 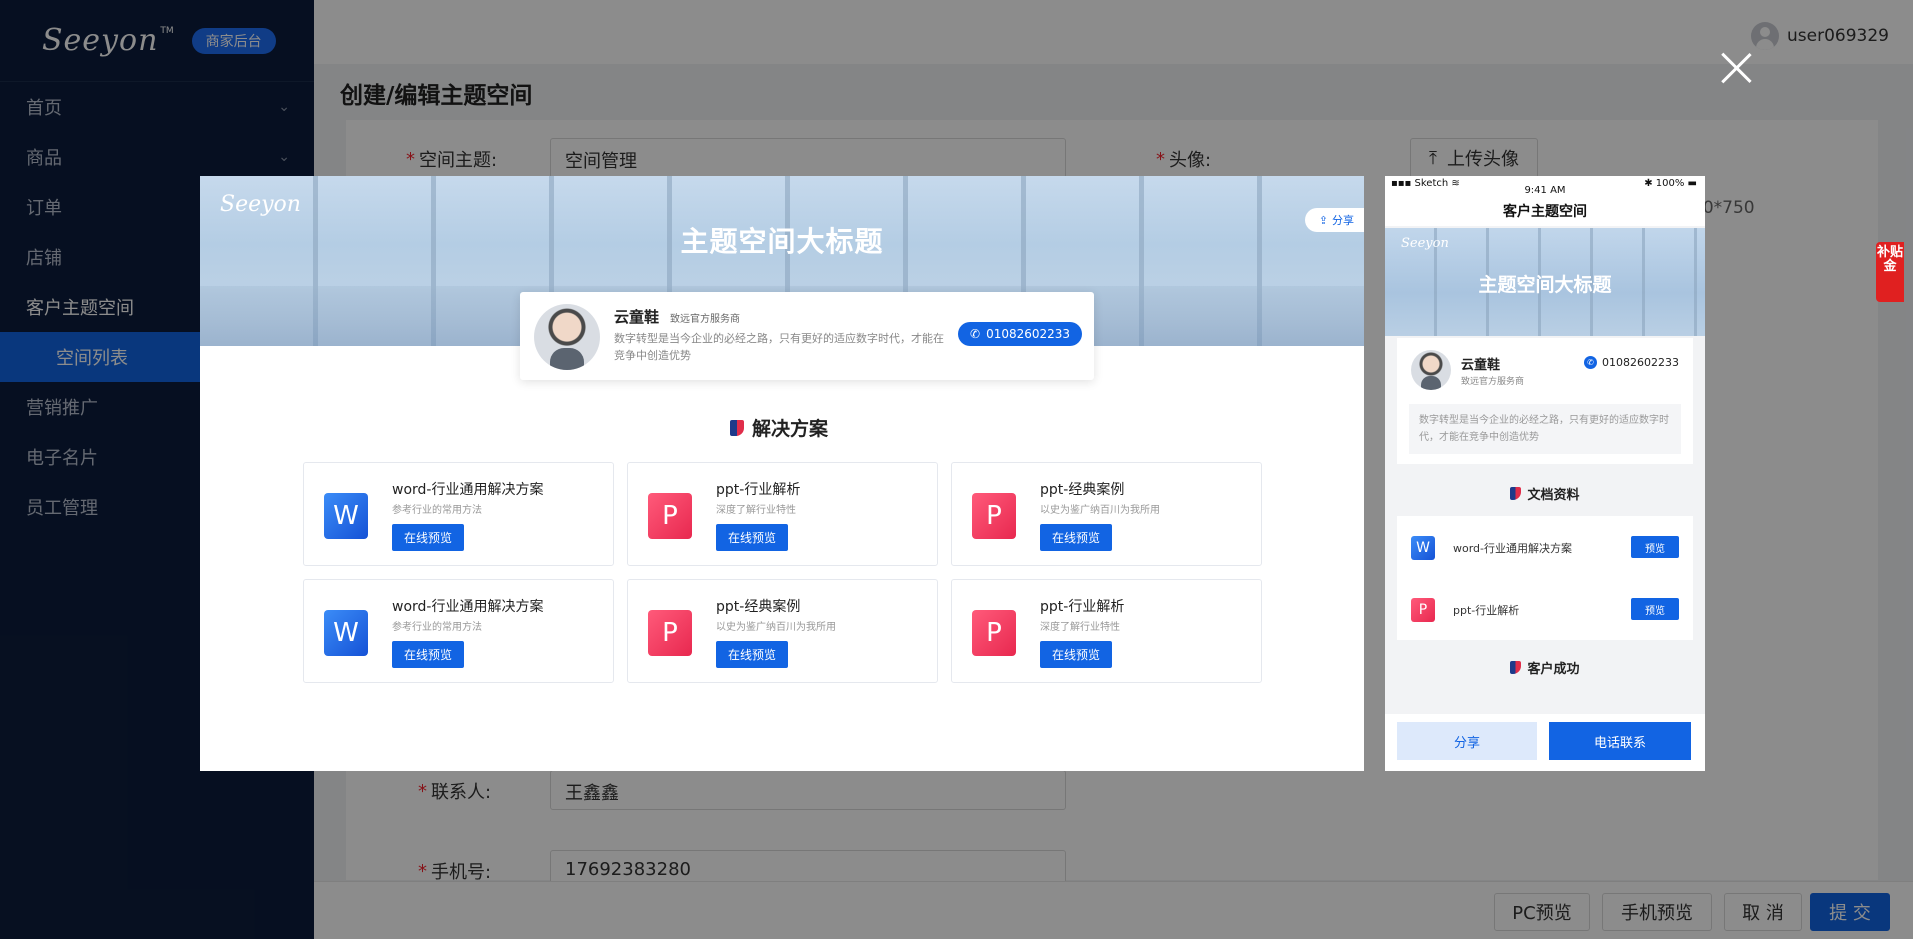 What do you see at coordinates (1545, 608) in the screenshot?
I see `list-item: P ppt-行业解析 预览` at bounding box center [1545, 608].